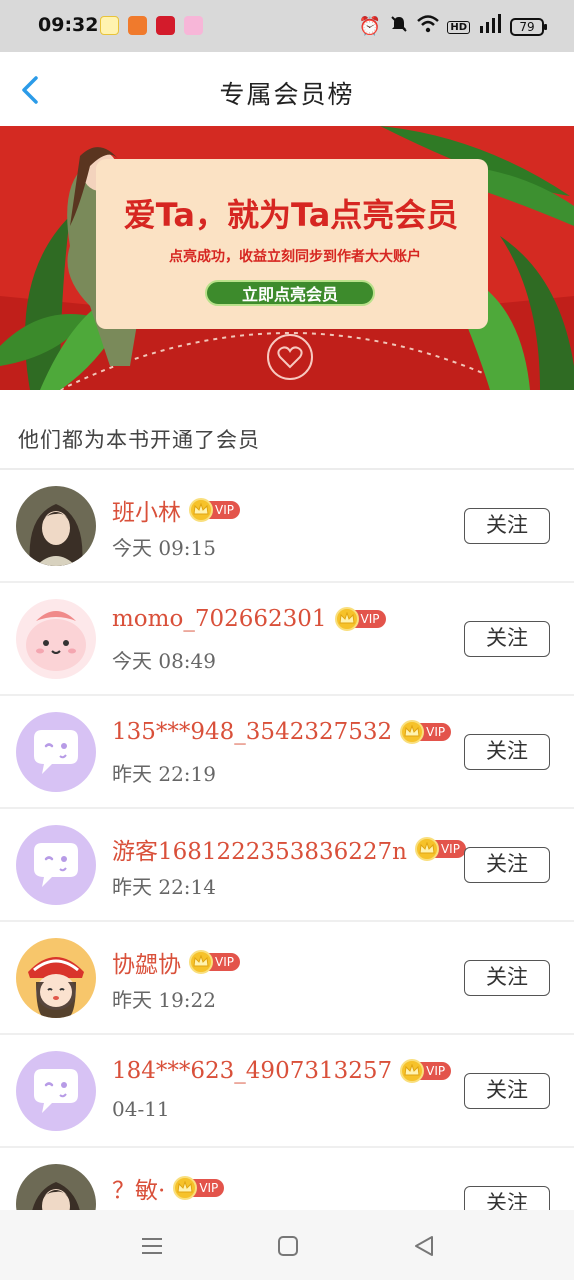 The height and width of the screenshot is (1280, 574). I want to click on status-time: 09:32, so click(68, 25).